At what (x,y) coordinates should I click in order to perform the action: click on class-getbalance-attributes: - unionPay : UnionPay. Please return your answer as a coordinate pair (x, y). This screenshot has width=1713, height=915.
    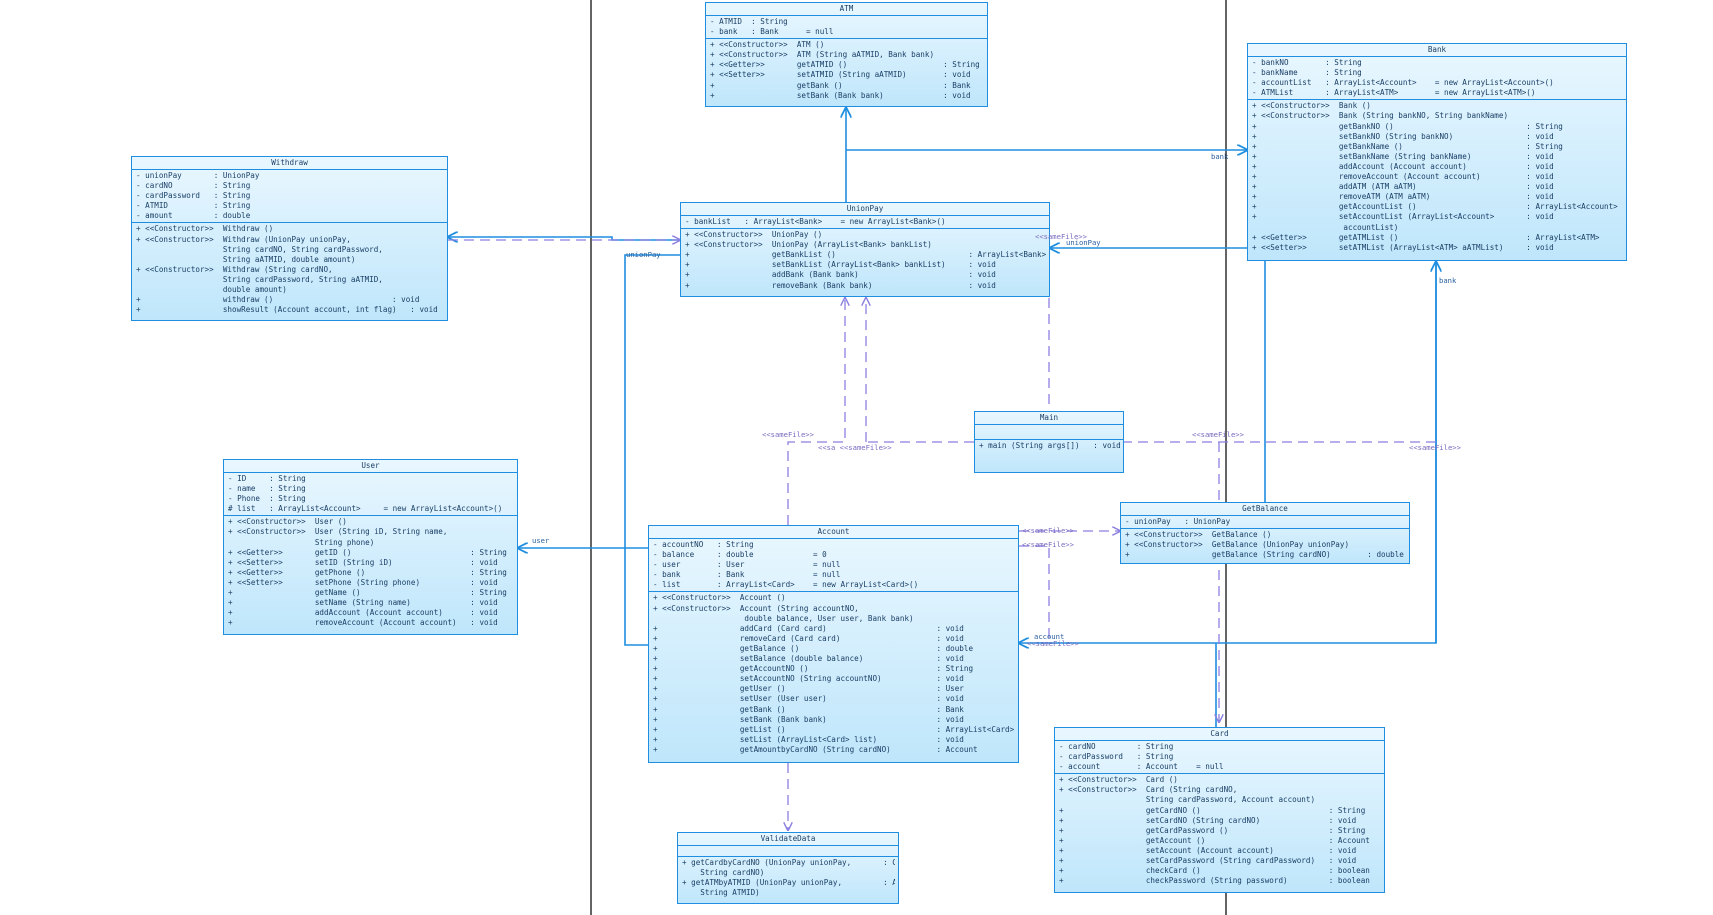
    Looking at the image, I should click on (1265, 522).